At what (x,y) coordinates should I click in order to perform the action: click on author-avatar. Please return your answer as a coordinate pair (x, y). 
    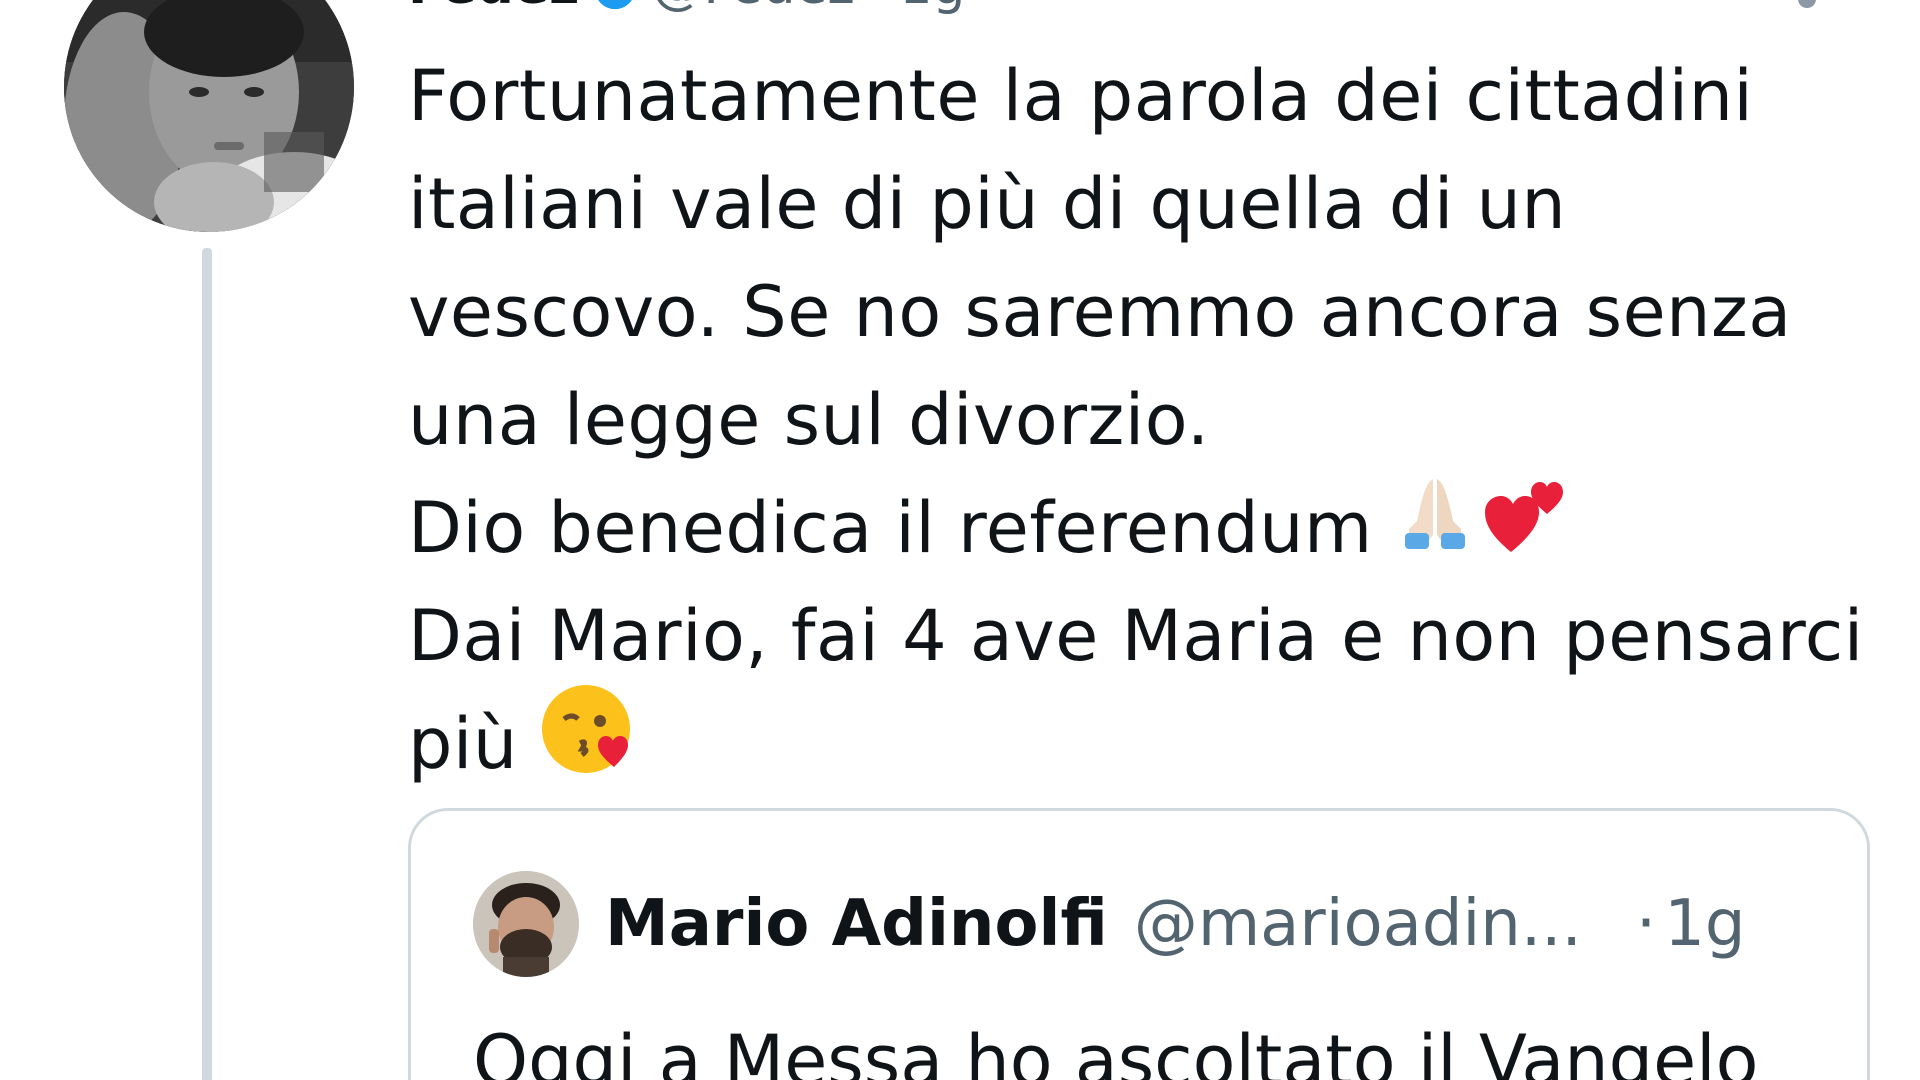
    Looking at the image, I should click on (209, 116).